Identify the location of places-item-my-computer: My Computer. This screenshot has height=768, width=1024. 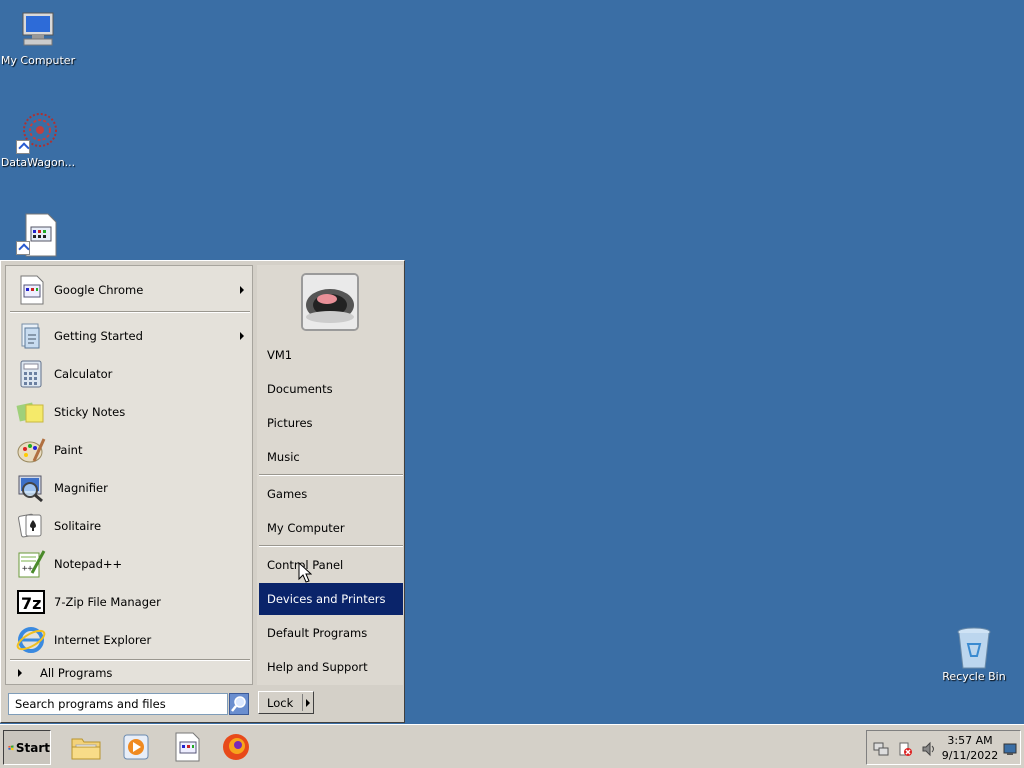
(331, 528).